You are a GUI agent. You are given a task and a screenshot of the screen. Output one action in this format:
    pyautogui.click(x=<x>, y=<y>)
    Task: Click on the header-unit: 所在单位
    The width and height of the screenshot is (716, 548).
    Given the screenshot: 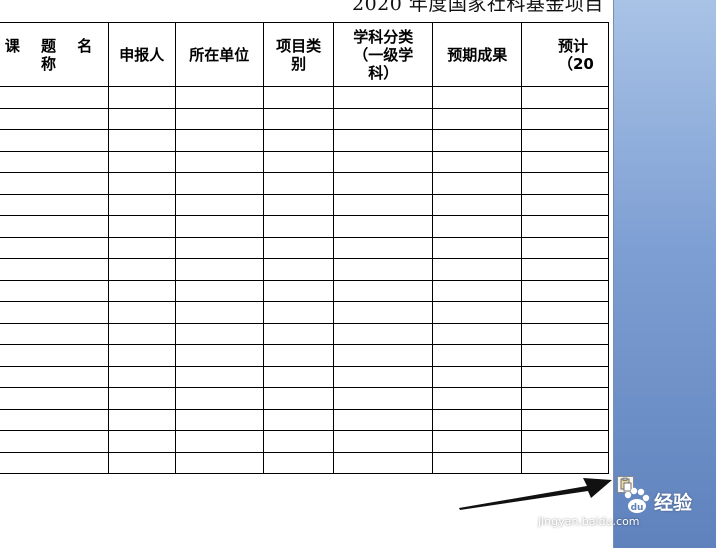 What is the action you would take?
    pyautogui.click(x=219, y=54)
    